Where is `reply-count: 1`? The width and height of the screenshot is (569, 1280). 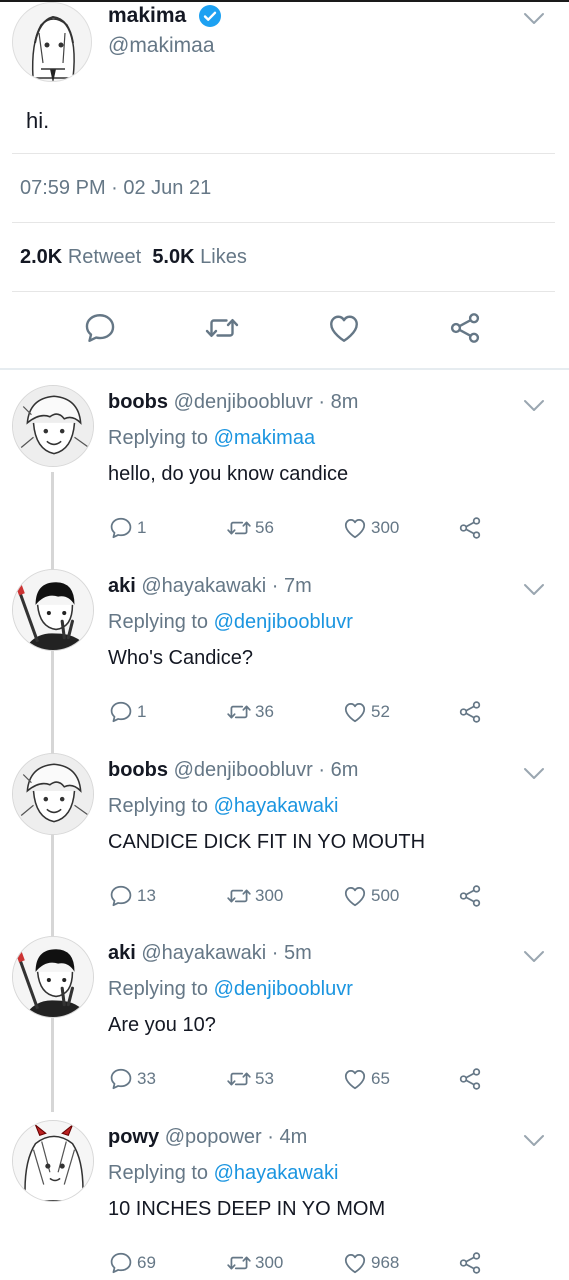
reply-count: 1 is located at coordinates (142, 527).